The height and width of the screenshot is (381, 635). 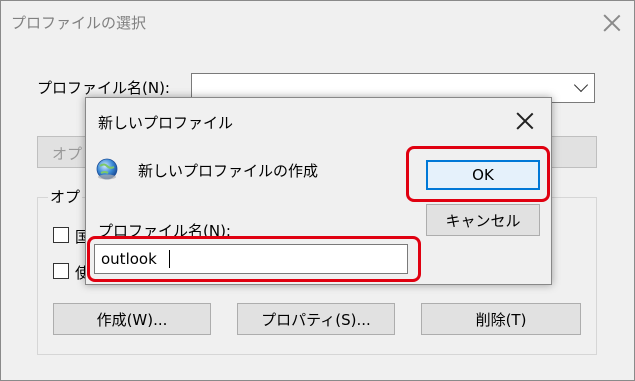 What do you see at coordinates (483, 220) in the screenshot?
I see `cancel-button: キャンセル` at bounding box center [483, 220].